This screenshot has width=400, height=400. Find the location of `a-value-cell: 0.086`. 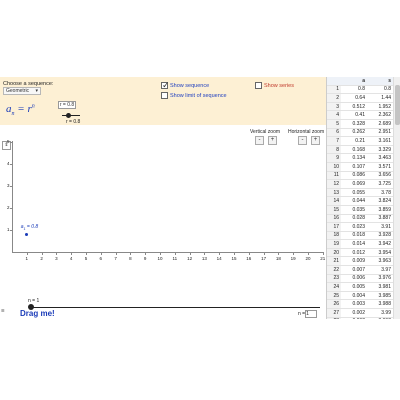

a-value-cell: 0.086 is located at coordinates (354, 176).